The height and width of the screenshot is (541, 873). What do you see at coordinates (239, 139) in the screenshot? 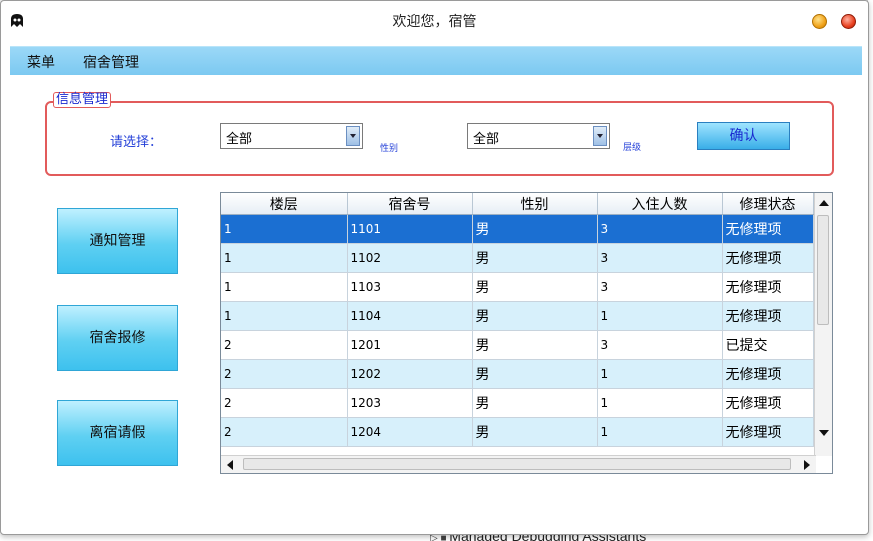
I see `gender-select-value: 全部` at bounding box center [239, 139].